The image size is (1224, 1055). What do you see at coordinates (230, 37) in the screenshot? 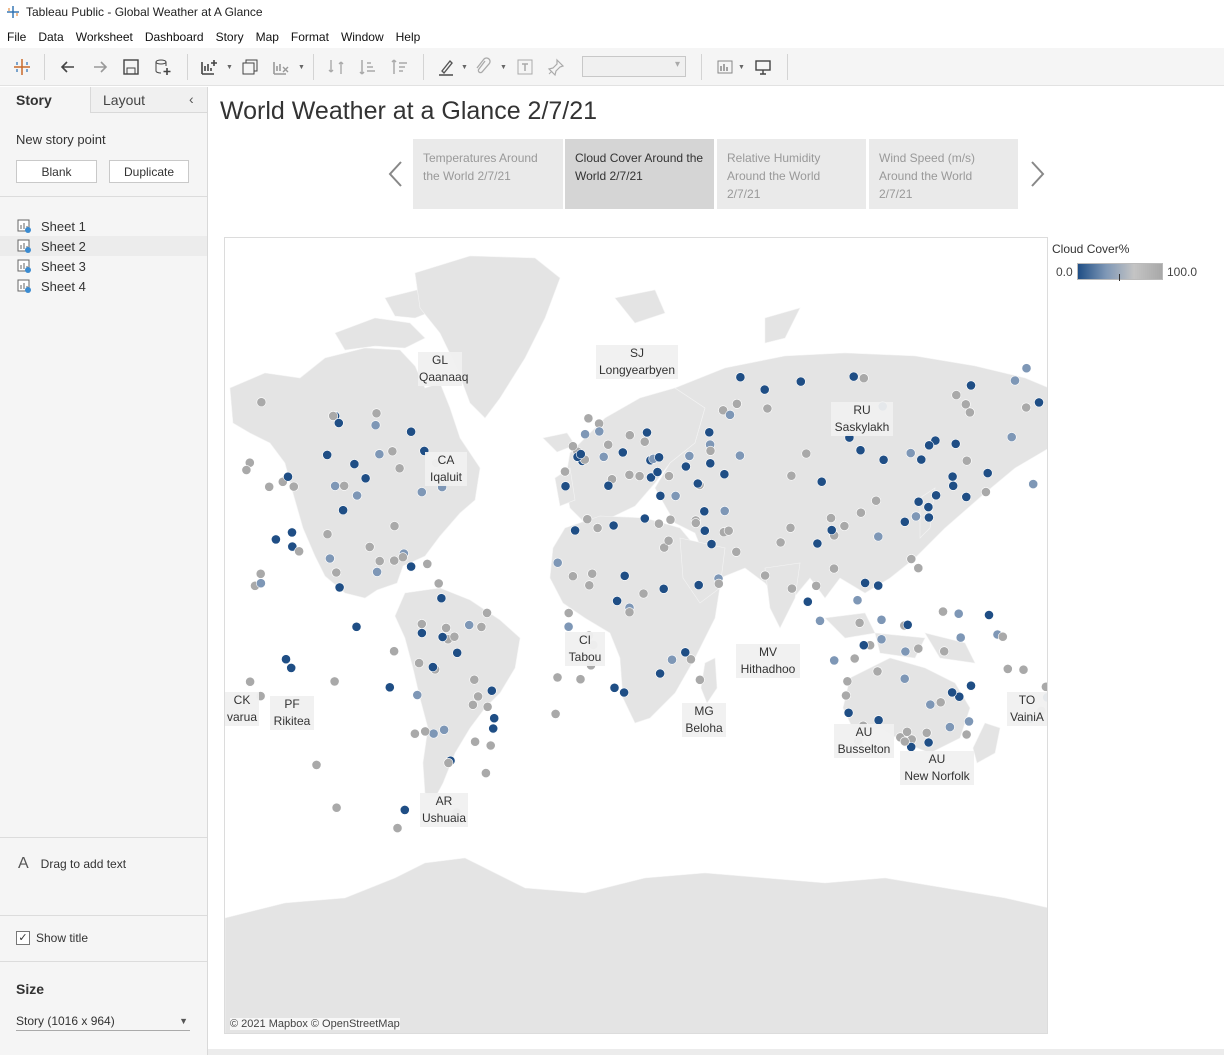
I see `menu-story: Story` at bounding box center [230, 37].